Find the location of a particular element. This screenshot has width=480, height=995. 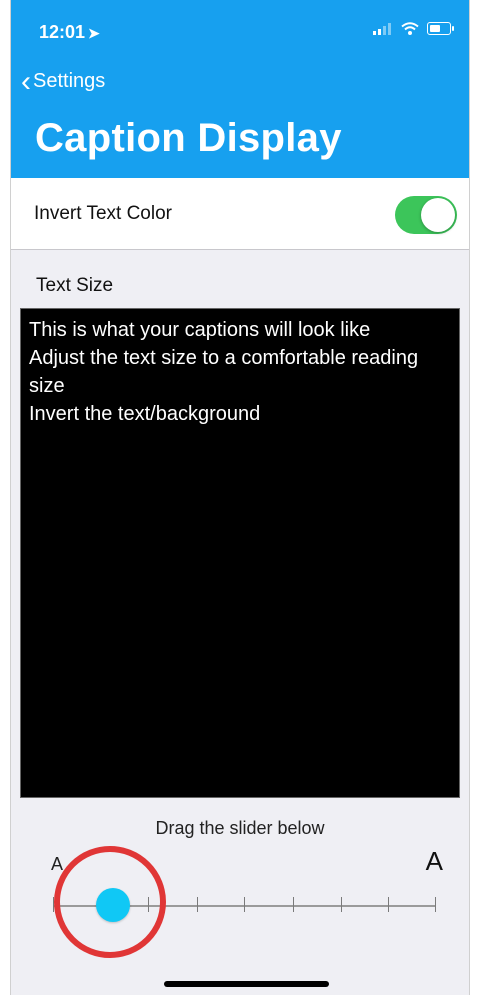

status-time-text: 12:01 is located at coordinates (62, 32).